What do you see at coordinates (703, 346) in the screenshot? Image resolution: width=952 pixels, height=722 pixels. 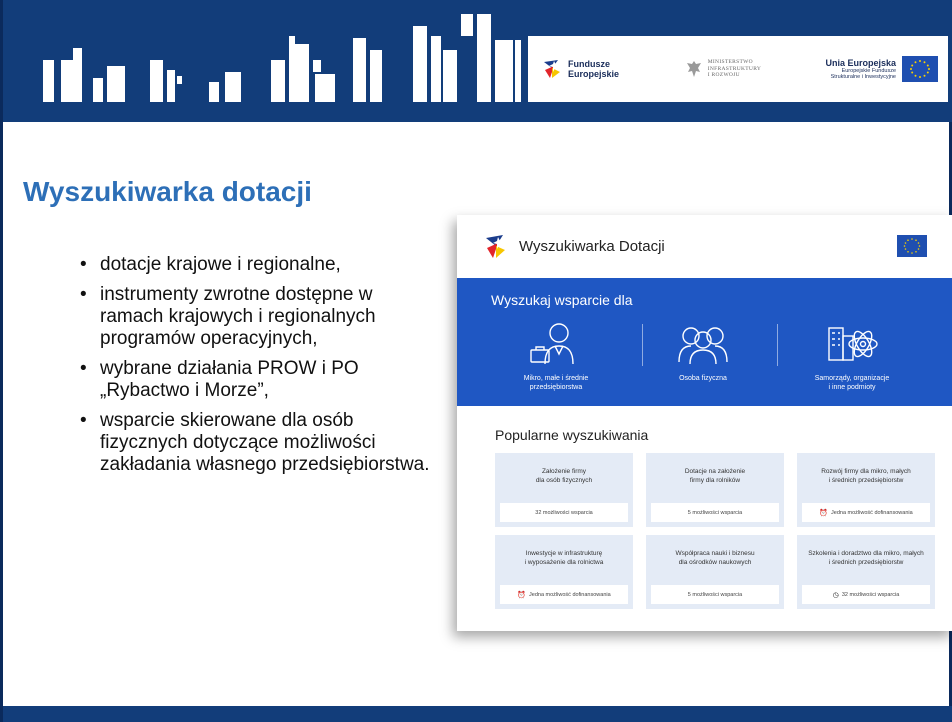 I see `people-icon` at bounding box center [703, 346].